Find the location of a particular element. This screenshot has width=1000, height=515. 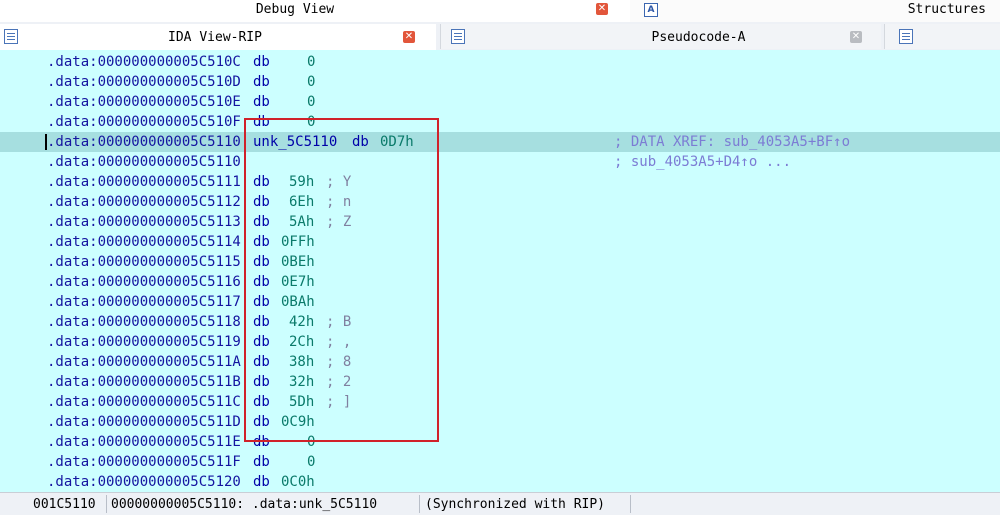

tab-structures-label: Structures is located at coordinates (946, 9).